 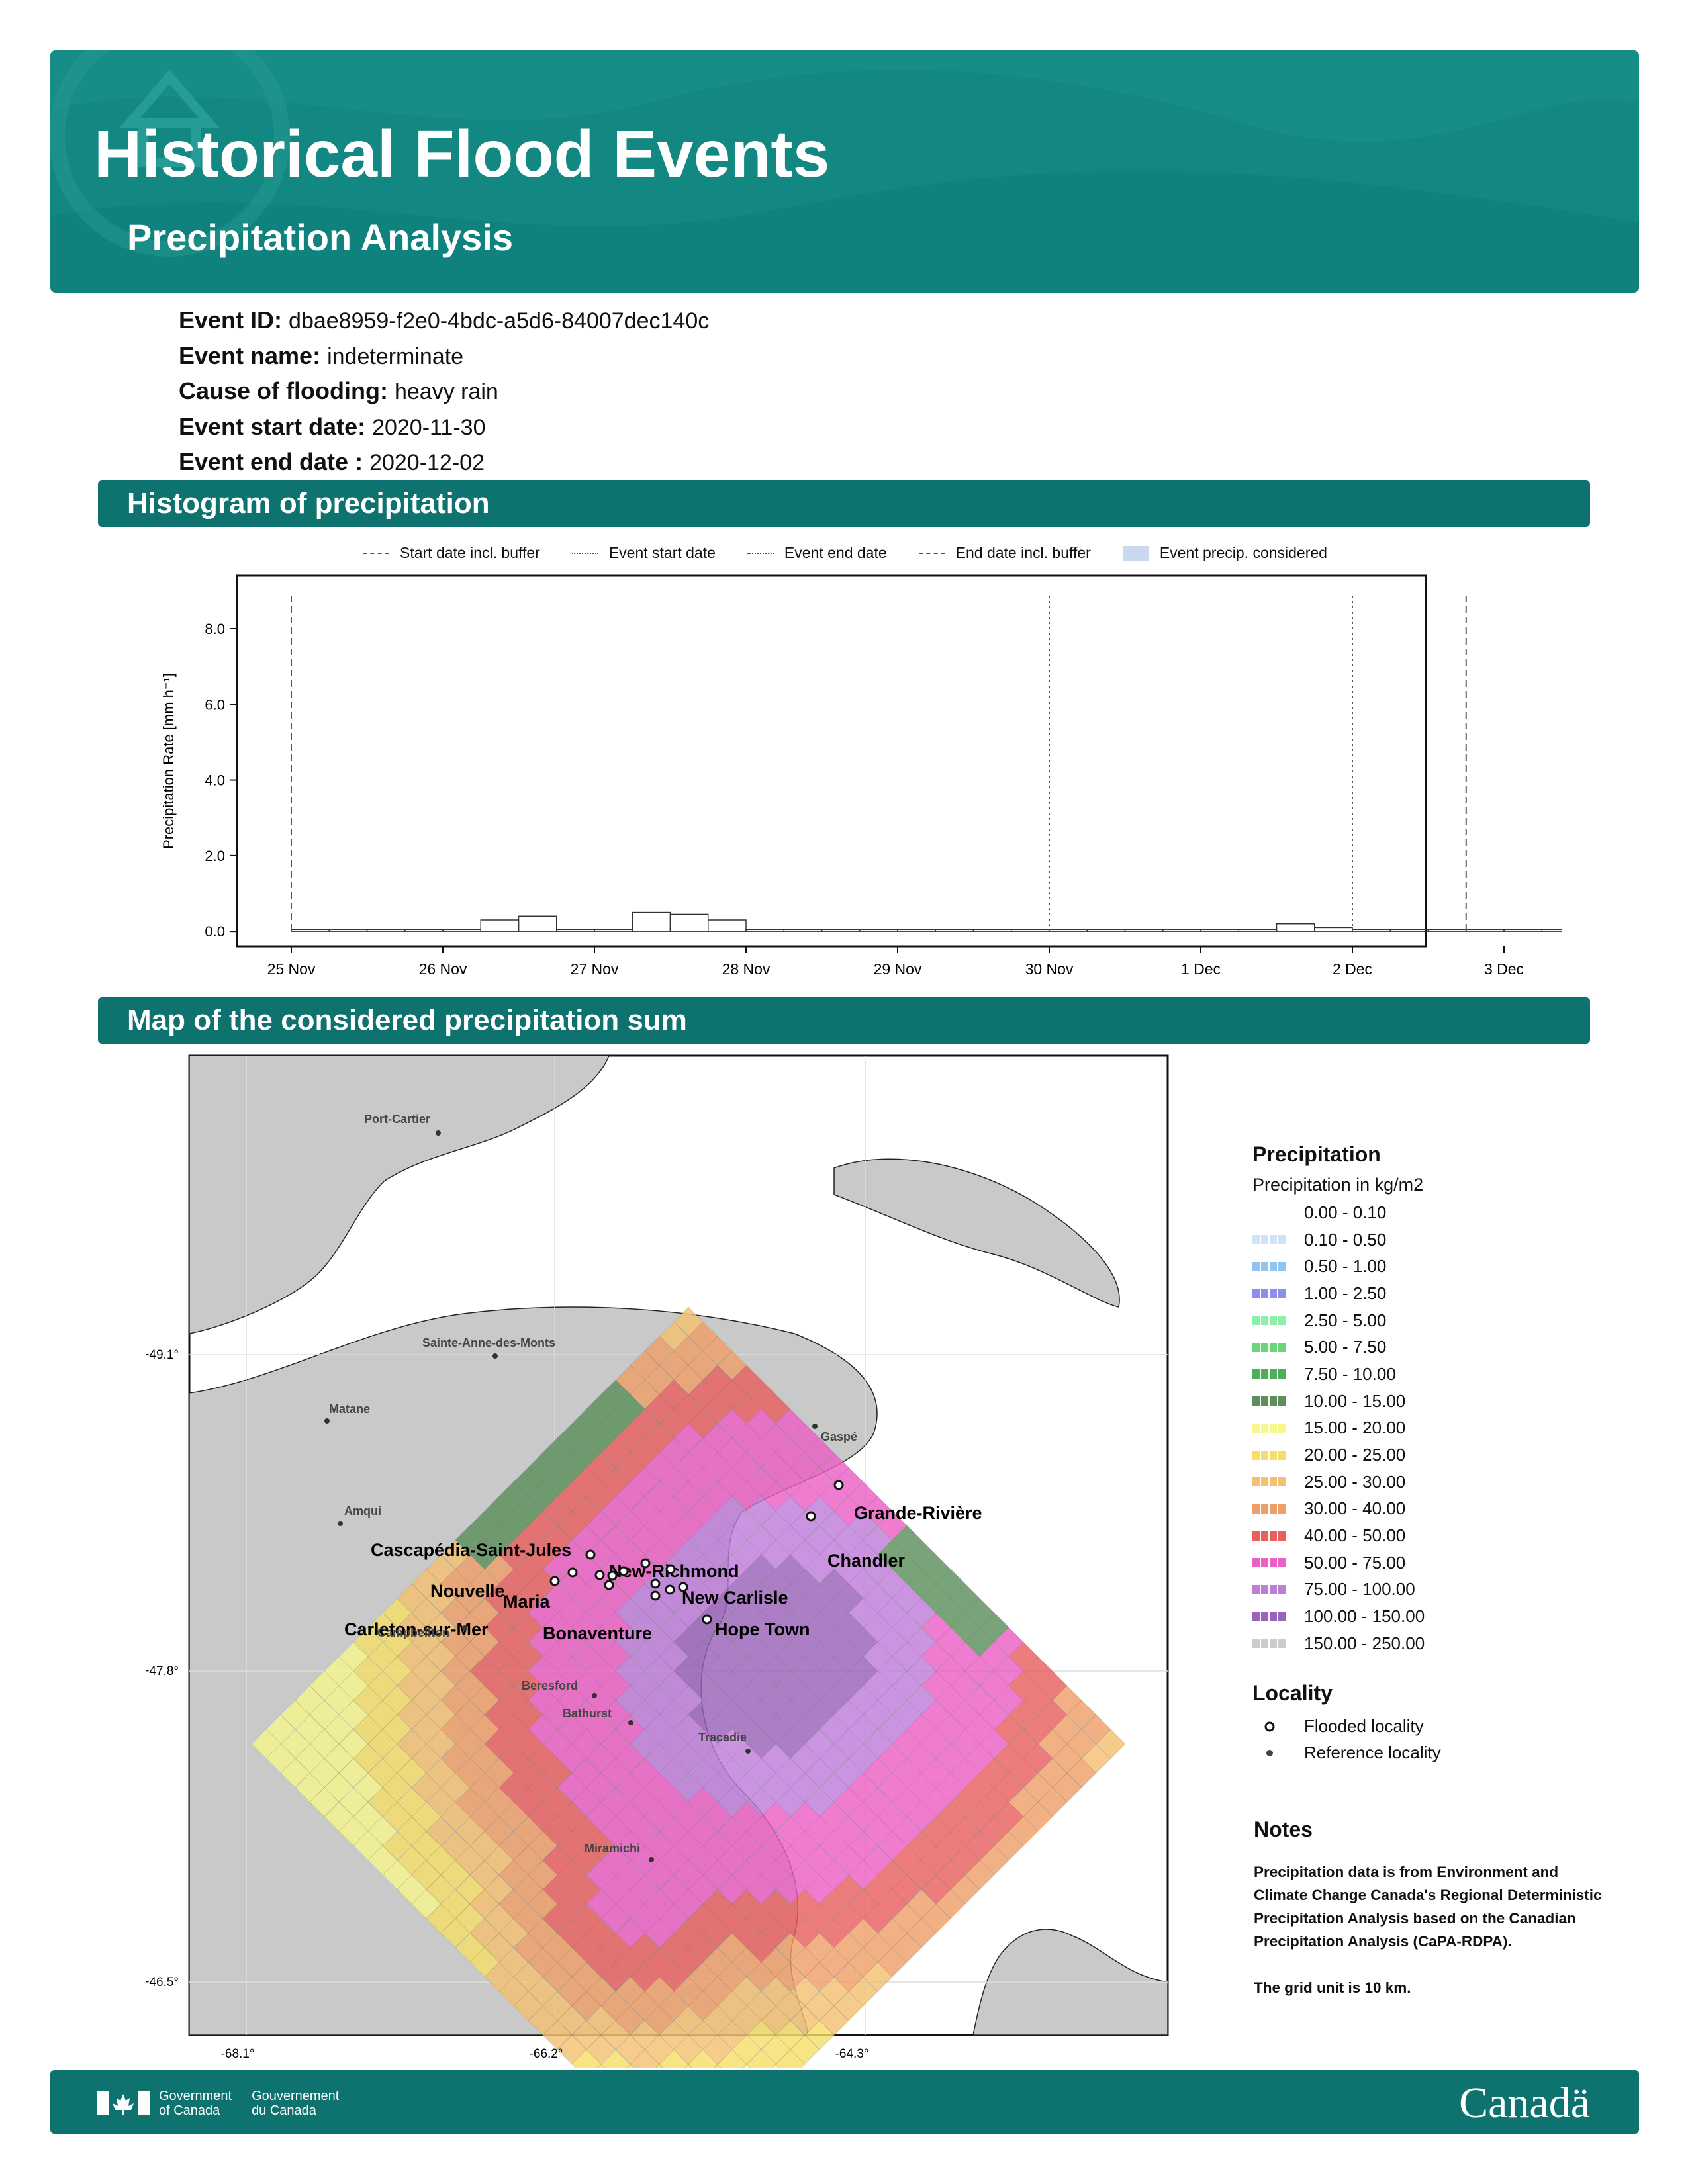 I want to click on y-tick-label: 2.0, so click(x=215, y=856).